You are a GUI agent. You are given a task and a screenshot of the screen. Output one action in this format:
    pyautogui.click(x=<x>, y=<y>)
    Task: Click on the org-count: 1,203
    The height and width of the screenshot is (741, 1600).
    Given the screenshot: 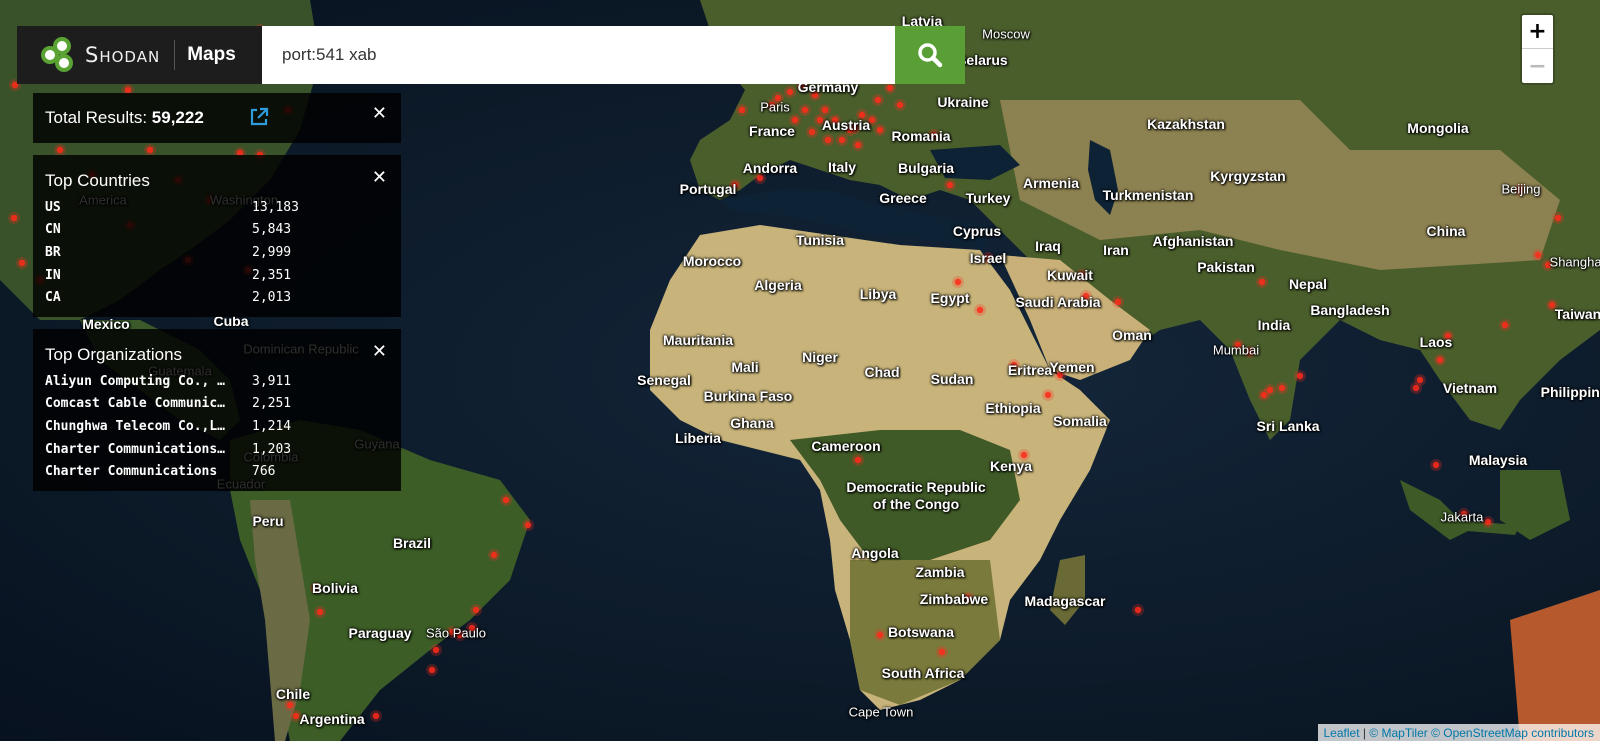 What is the action you would take?
    pyautogui.click(x=272, y=449)
    